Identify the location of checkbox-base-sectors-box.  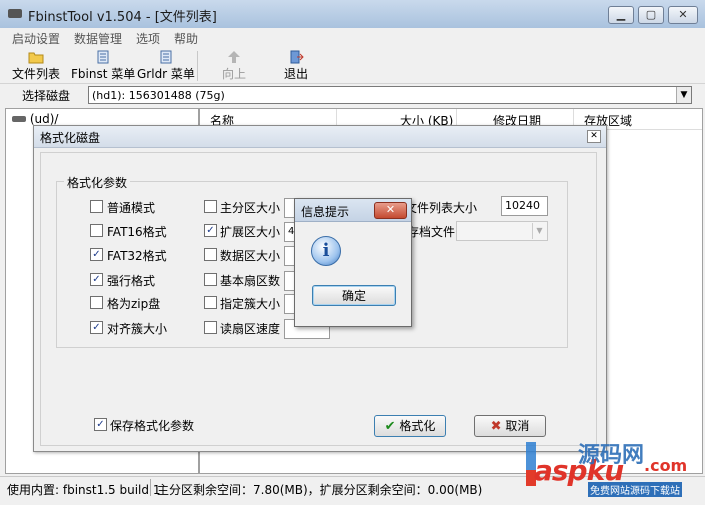
(210, 279).